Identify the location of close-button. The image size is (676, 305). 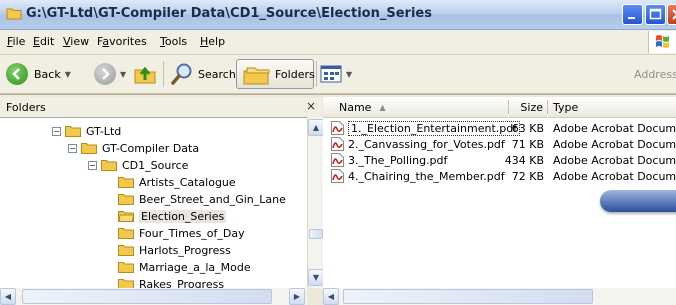
(671, 14).